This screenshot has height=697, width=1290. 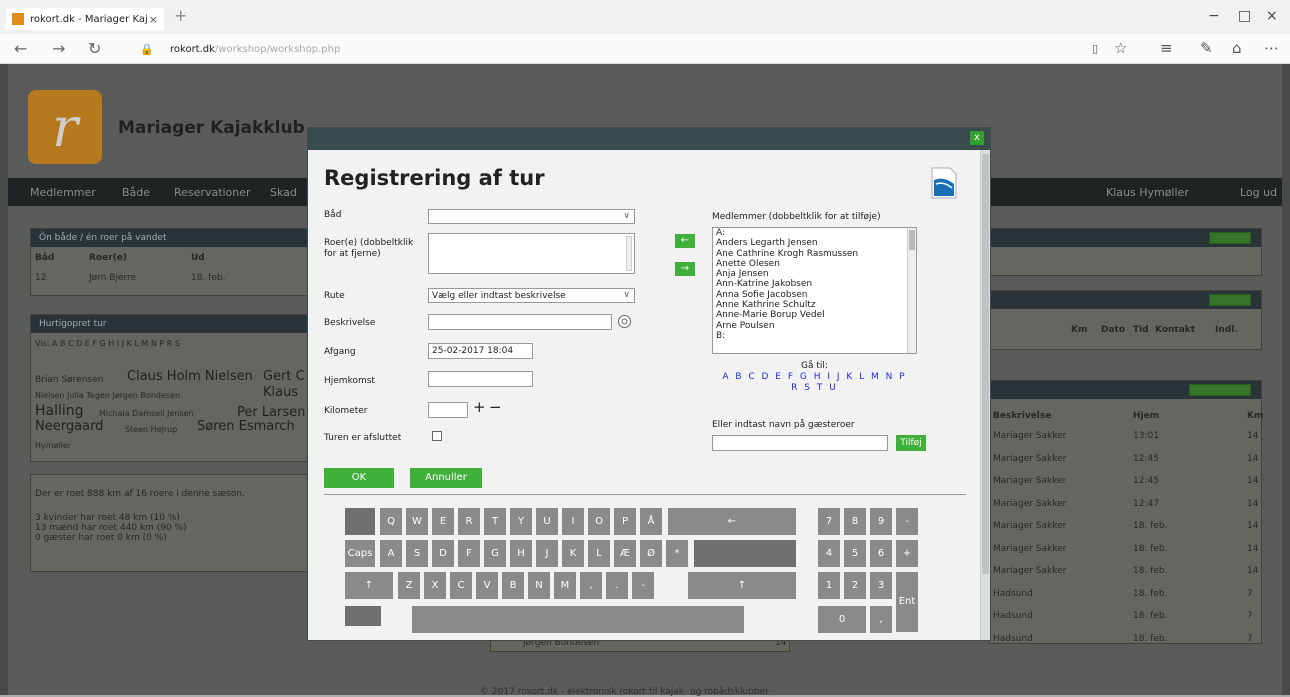 What do you see at coordinates (531, 295) in the screenshot?
I see `route-select: Vælg eller indtast beskrivelse` at bounding box center [531, 295].